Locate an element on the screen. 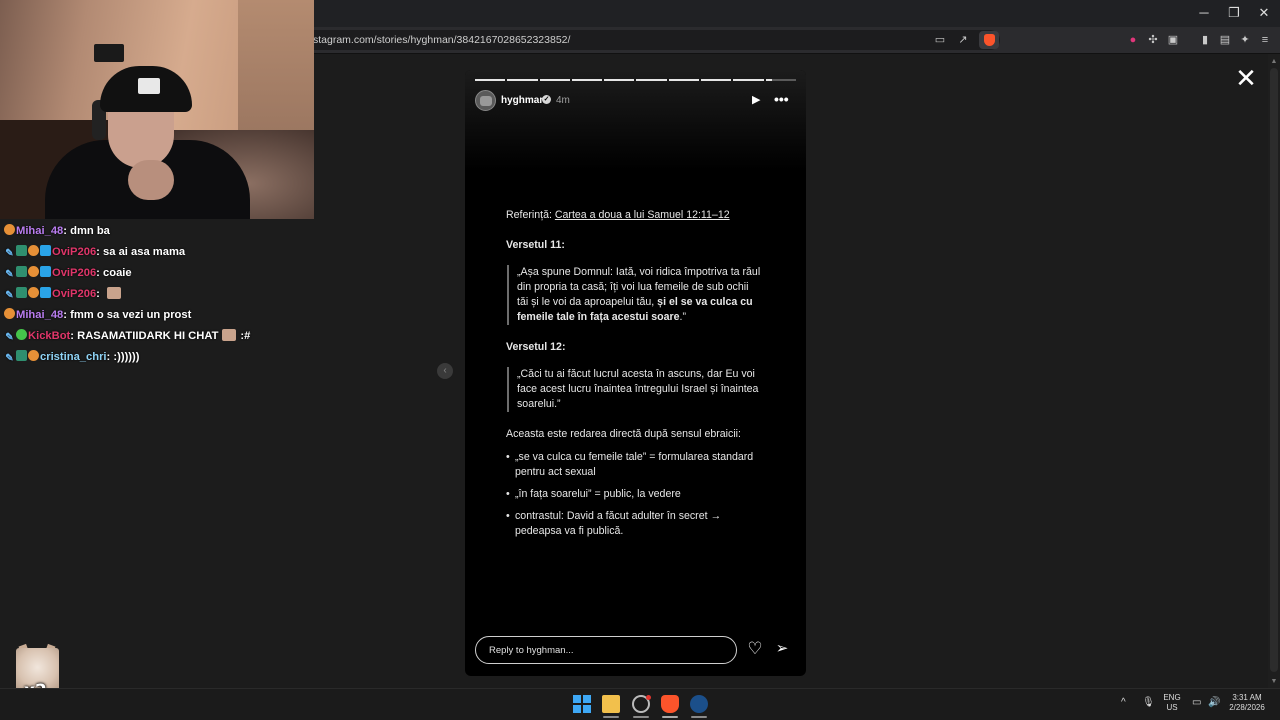 This screenshot has width=1280, height=720. bot-badge-icon is located at coordinates (21, 334).